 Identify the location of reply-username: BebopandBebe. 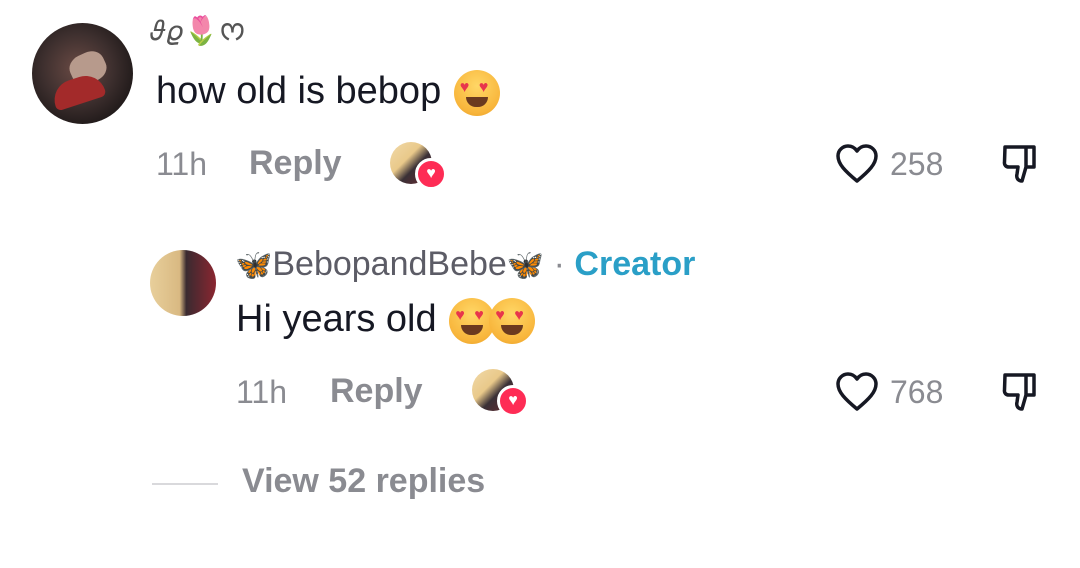
(389, 264).